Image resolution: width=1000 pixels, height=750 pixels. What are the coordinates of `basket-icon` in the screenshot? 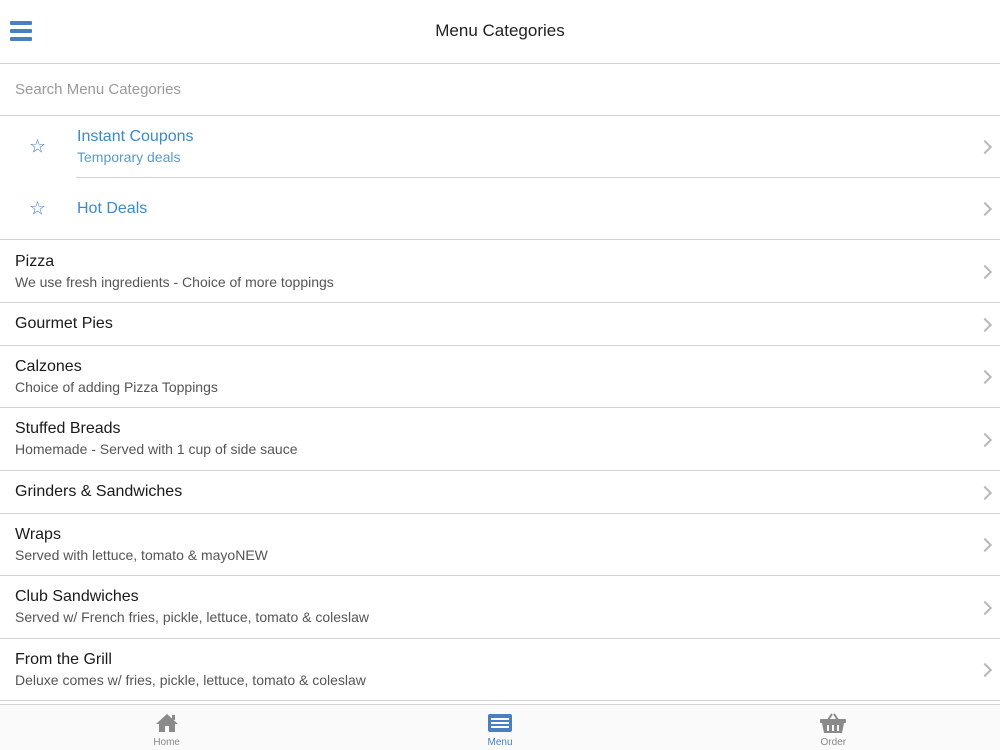 It's located at (833, 723).